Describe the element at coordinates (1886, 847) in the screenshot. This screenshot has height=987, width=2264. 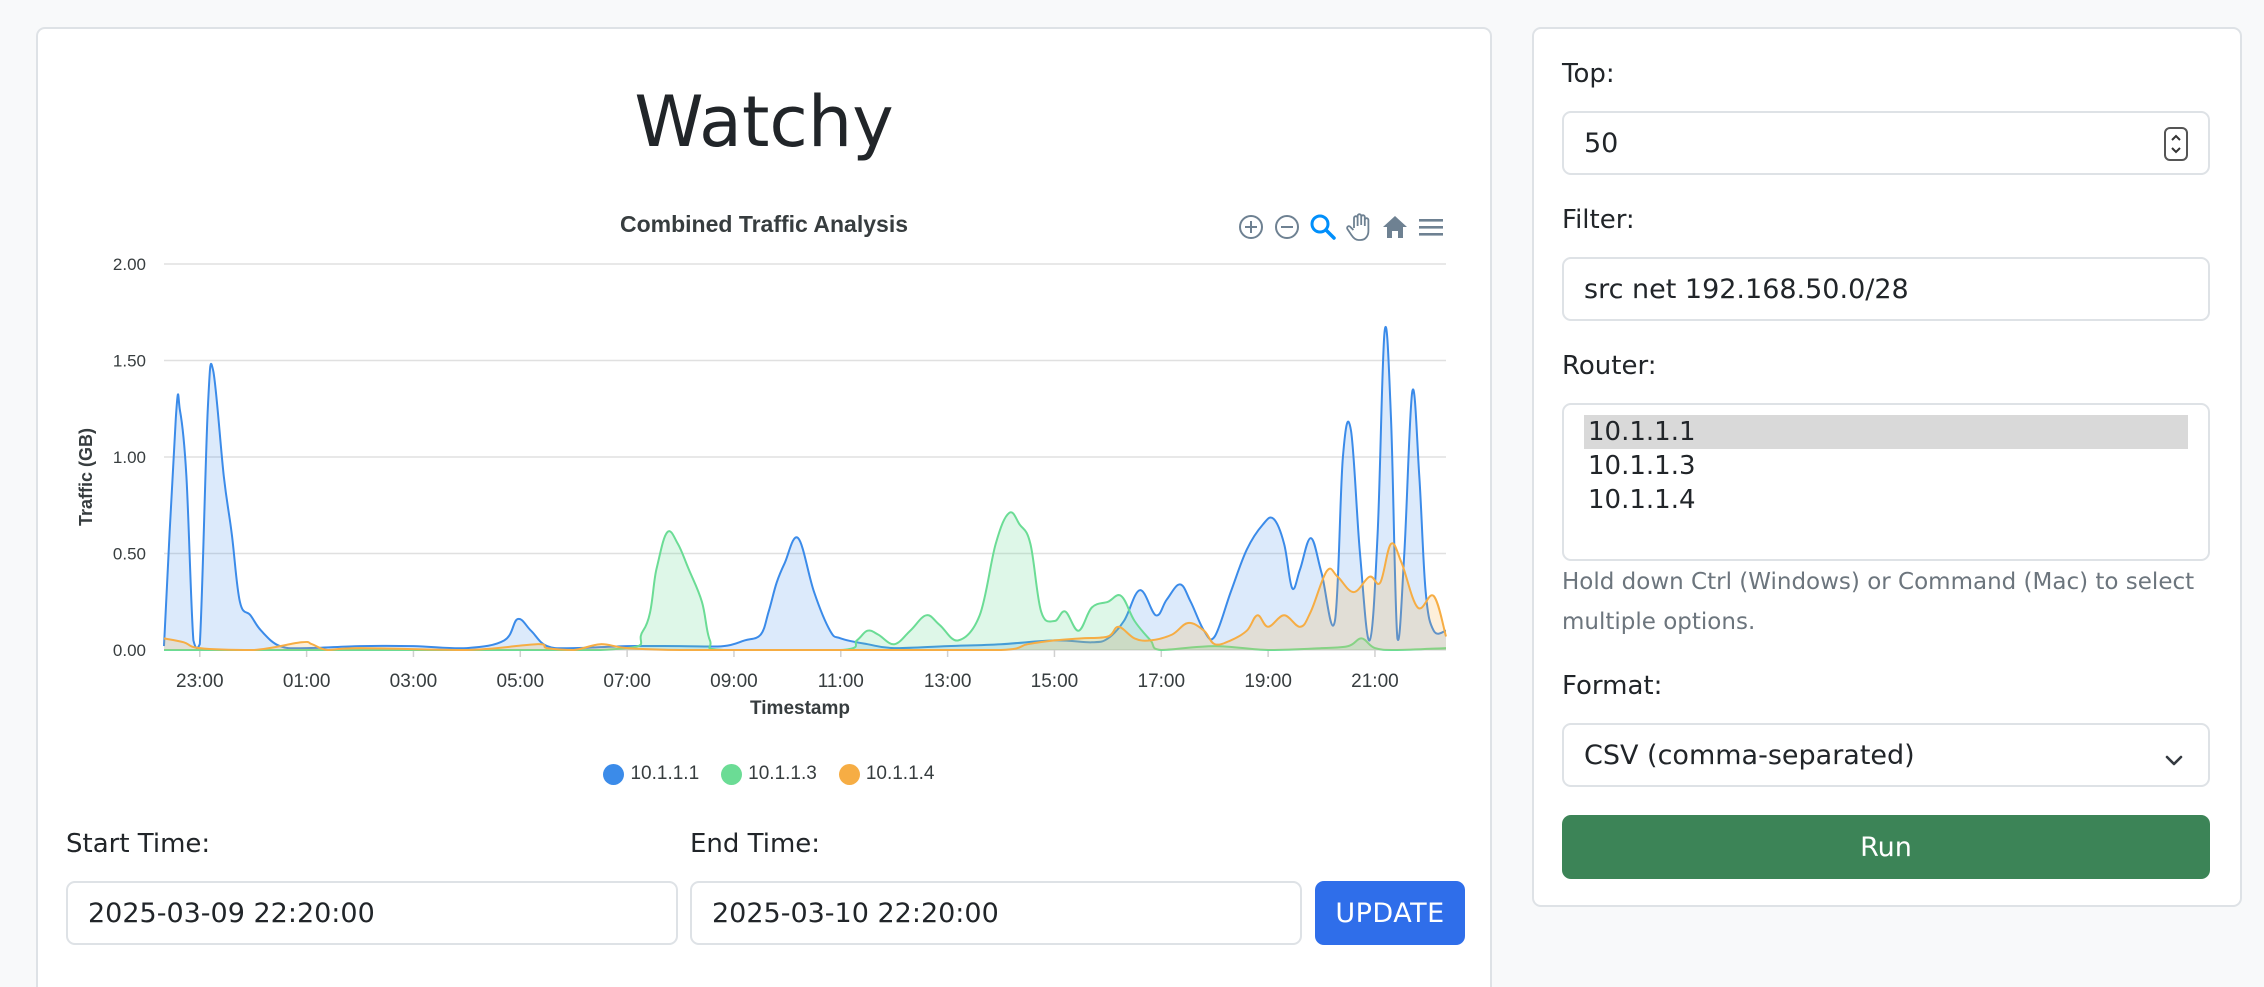
I see `run-button: Run` at that location.